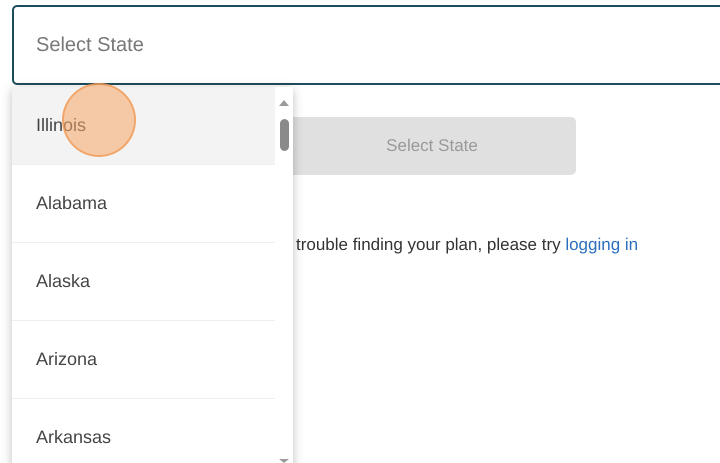 The height and width of the screenshot is (463, 720). Describe the element at coordinates (468, 245) in the screenshot. I see `help-text: trouble finding your plan, please try logging in` at that location.